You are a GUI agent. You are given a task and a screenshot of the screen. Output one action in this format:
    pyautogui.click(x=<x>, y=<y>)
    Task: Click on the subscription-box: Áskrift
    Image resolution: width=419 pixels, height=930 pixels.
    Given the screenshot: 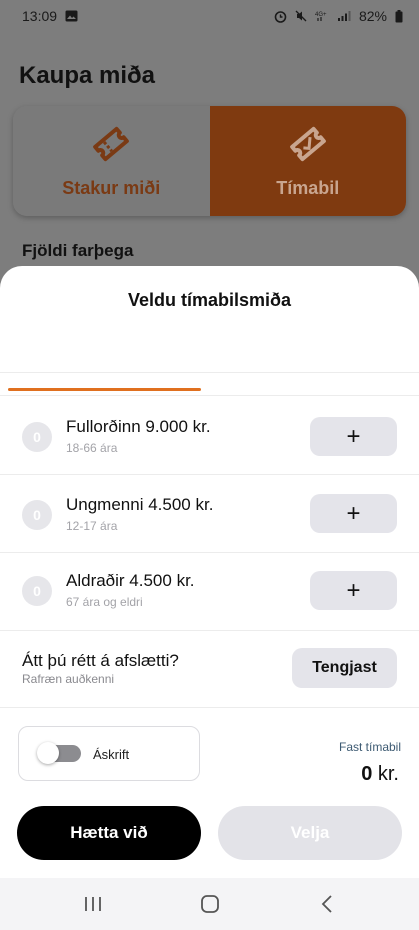 What is the action you would take?
    pyautogui.click(x=109, y=753)
    